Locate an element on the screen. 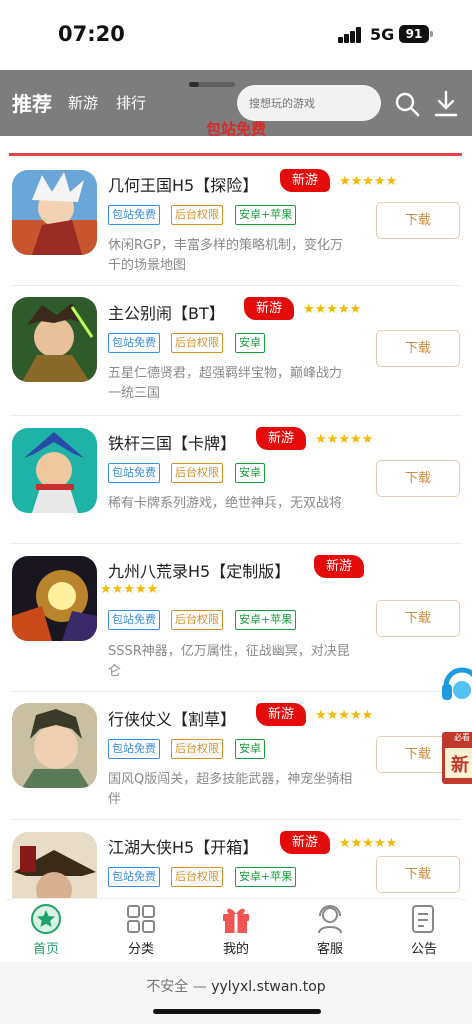 This screenshot has height=1024, width=472. tab-mine: 我的 is located at coordinates (236, 930).